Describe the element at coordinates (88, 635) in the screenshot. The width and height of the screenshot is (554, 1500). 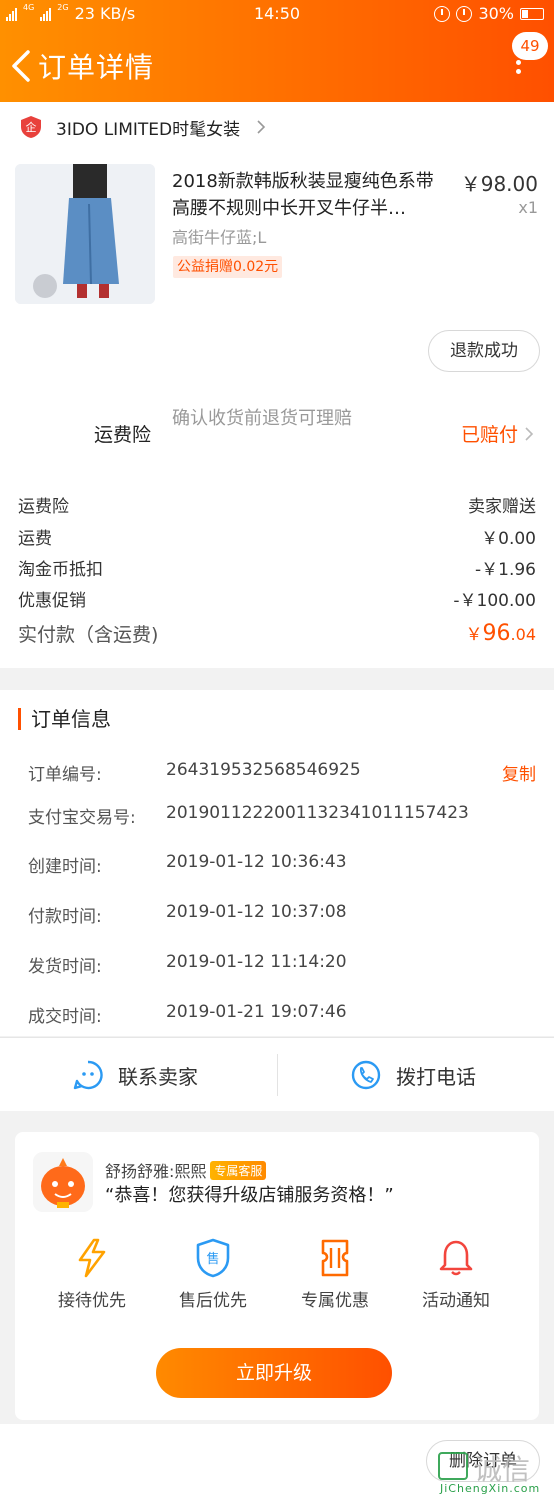
I see `total-label: 实付款（含运费)` at that location.